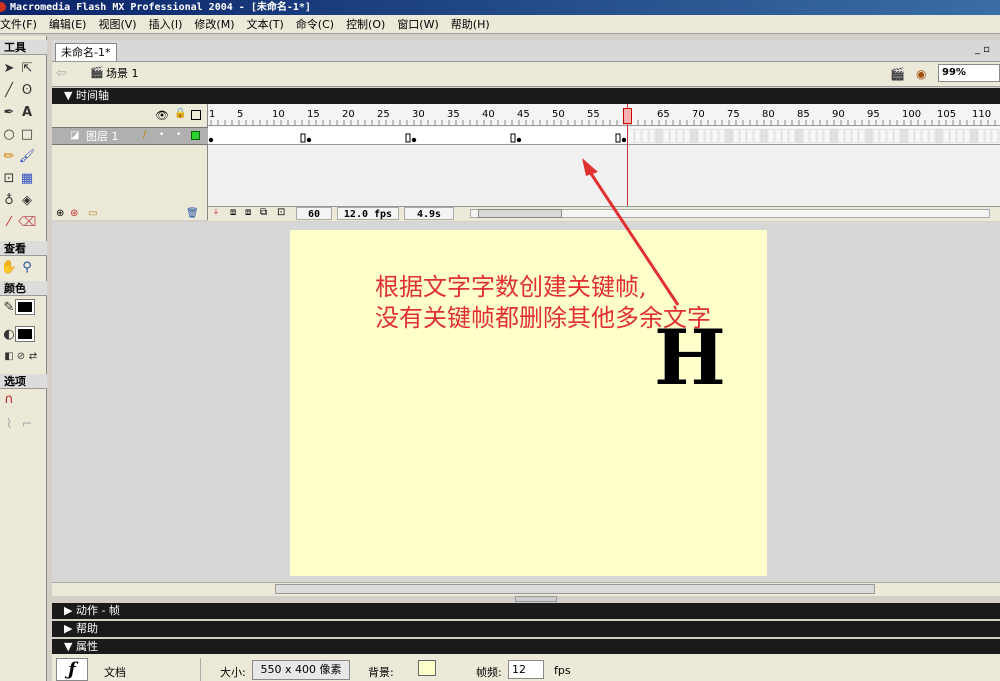  What do you see at coordinates (969, 73) in the screenshot?
I see `zoom-field: 99%` at bounding box center [969, 73].